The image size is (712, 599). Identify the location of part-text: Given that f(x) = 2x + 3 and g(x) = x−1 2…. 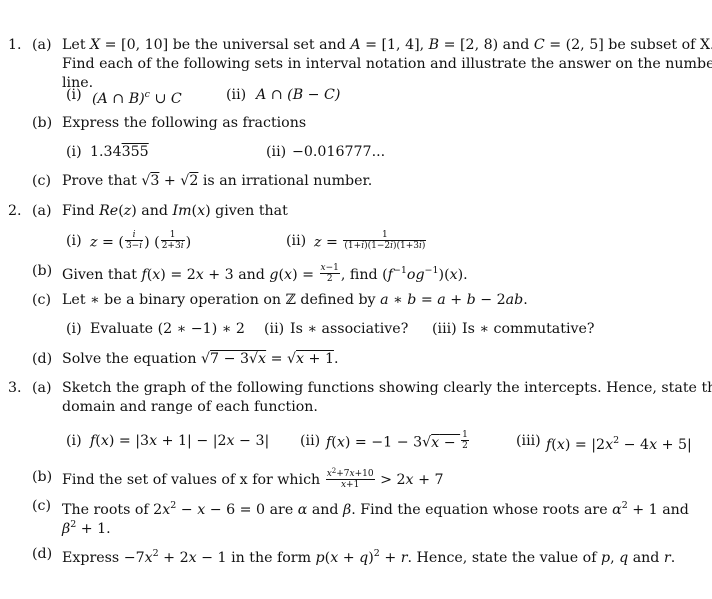
(265, 273).